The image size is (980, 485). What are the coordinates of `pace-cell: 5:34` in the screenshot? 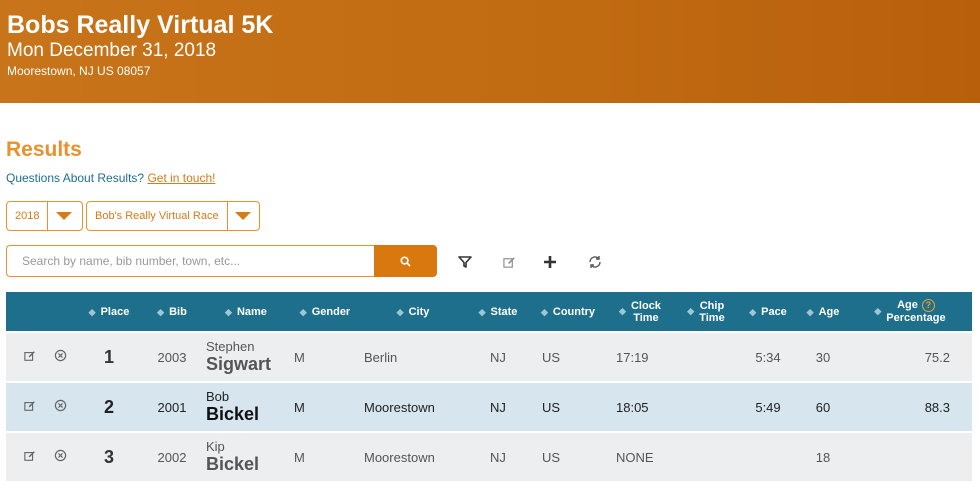 It's located at (768, 356).